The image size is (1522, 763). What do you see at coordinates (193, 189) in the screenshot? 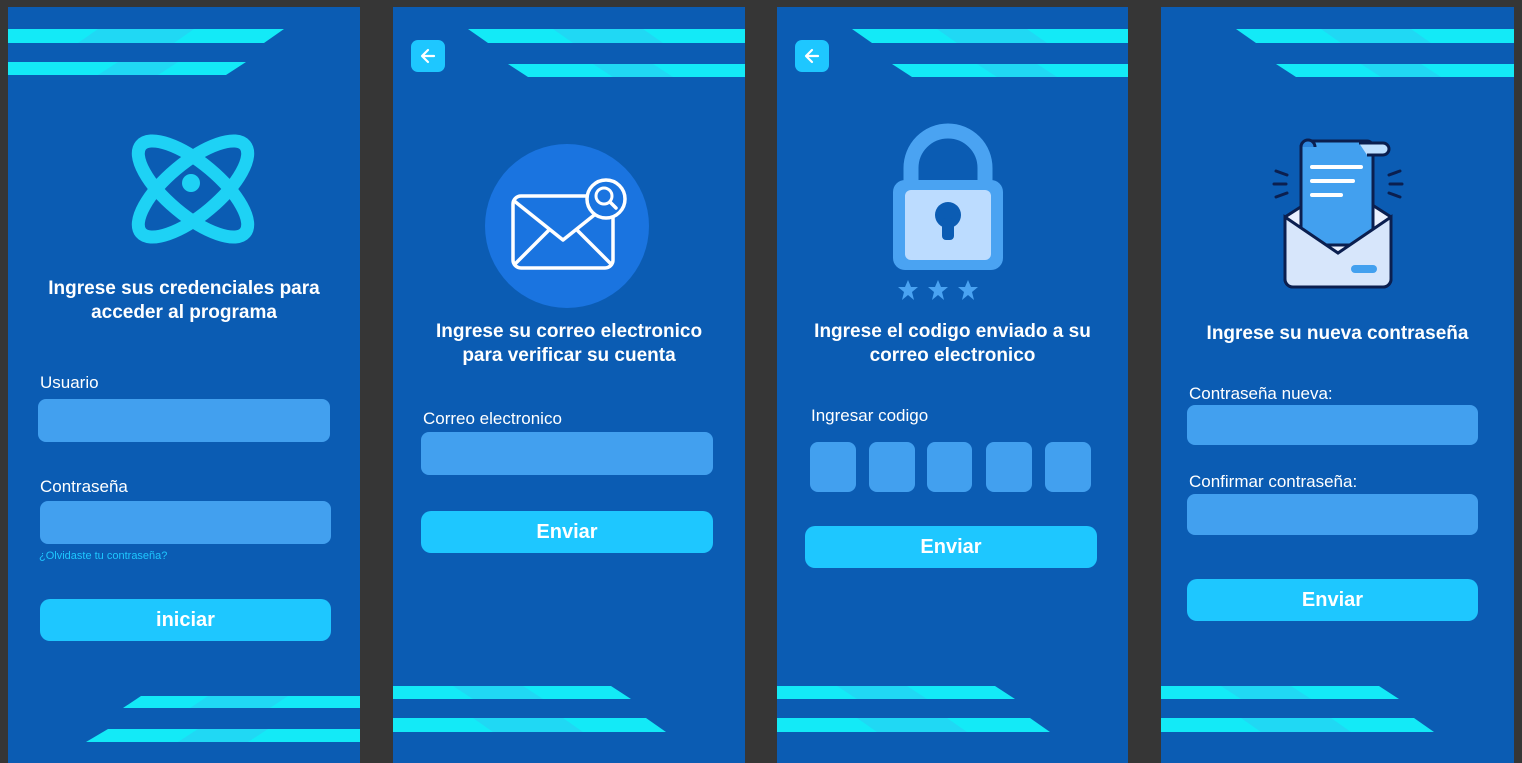
I see `app-logo-icon` at bounding box center [193, 189].